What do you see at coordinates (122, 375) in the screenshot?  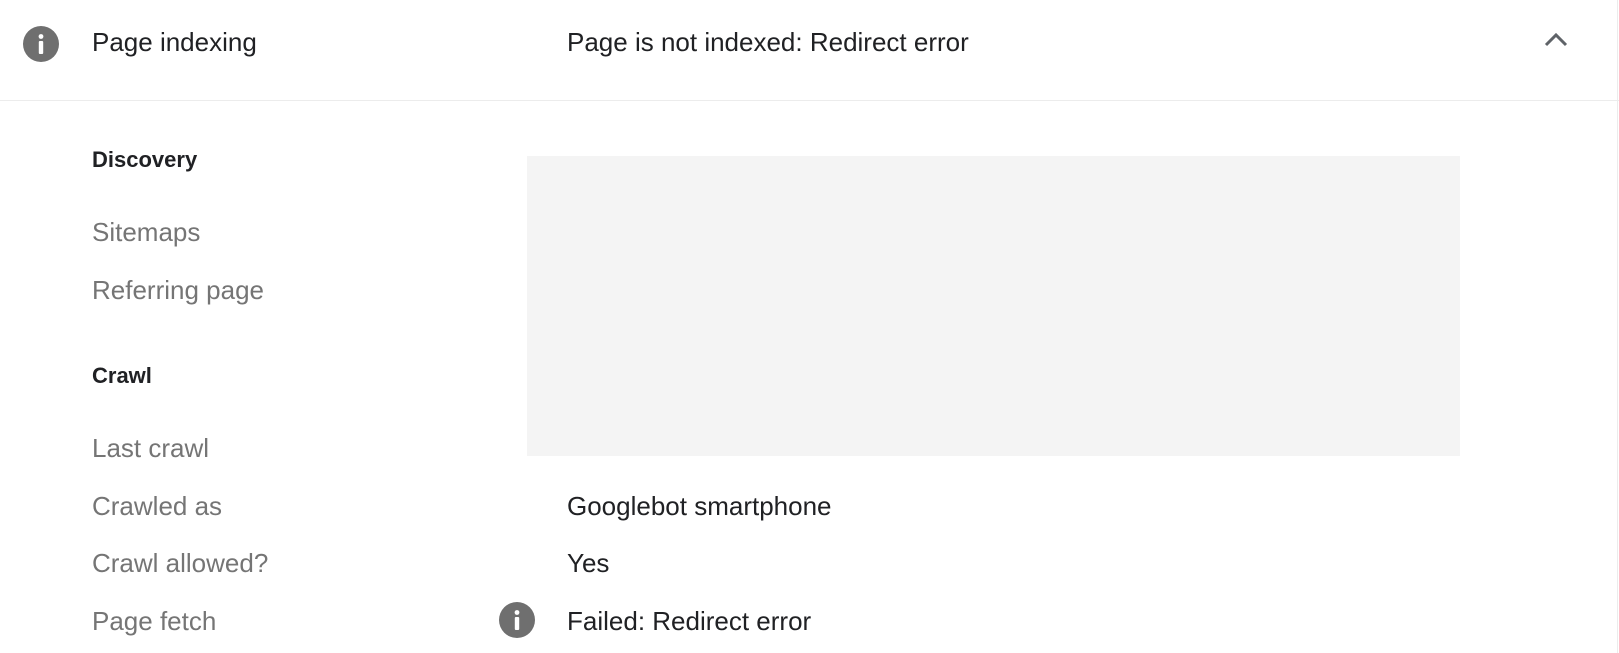 I see `crawl-heading: Crawl` at bounding box center [122, 375].